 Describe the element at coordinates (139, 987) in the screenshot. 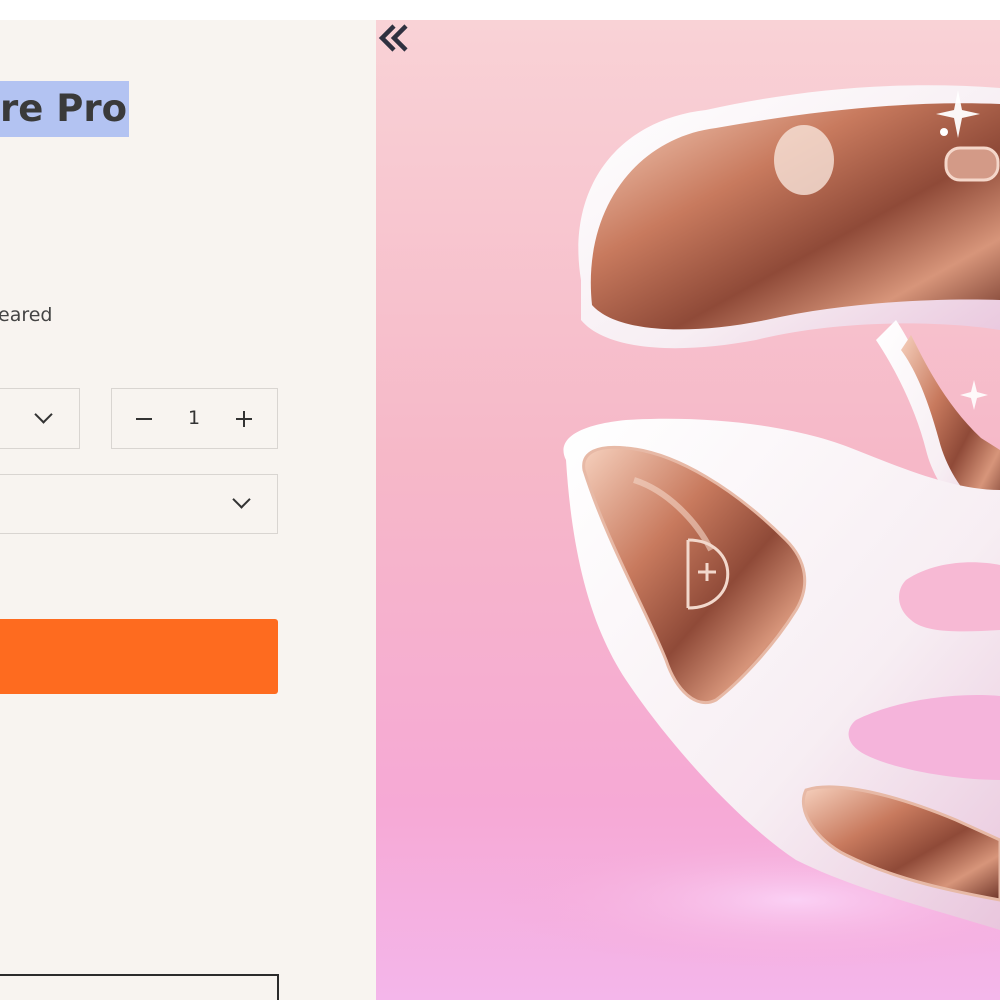

I see `secondary-outline-button` at that location.